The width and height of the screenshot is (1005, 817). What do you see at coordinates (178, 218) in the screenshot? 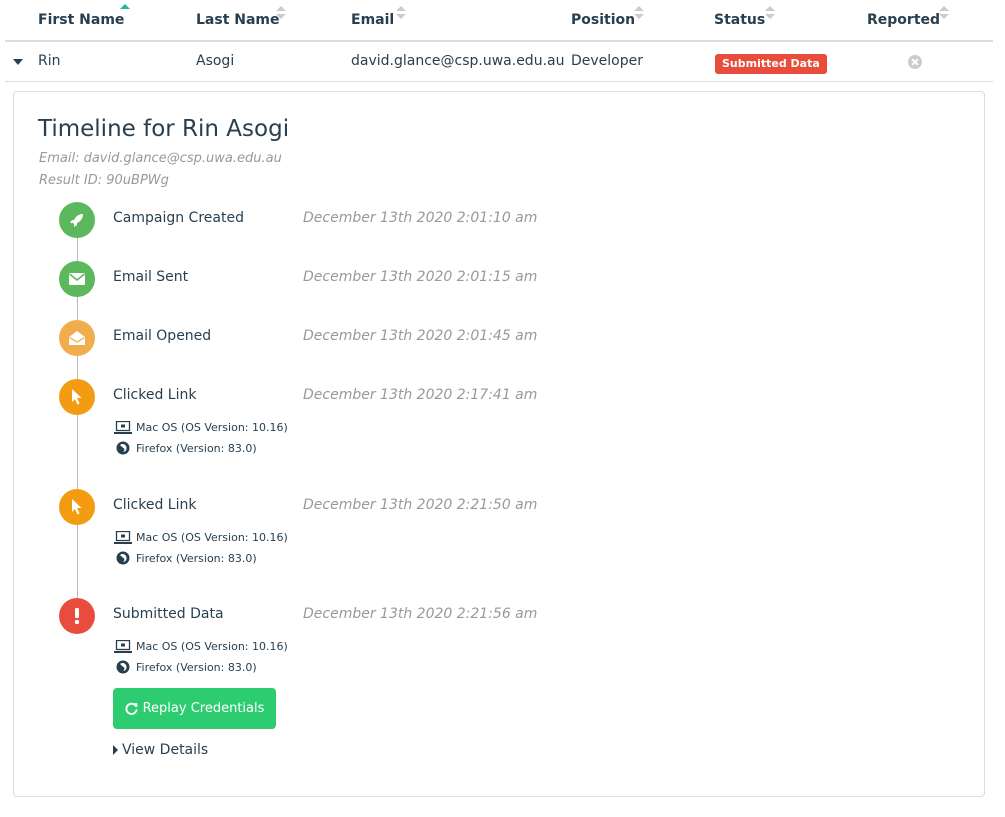
I see `event-name: Campaign Created` at bounding box center [178, 218].